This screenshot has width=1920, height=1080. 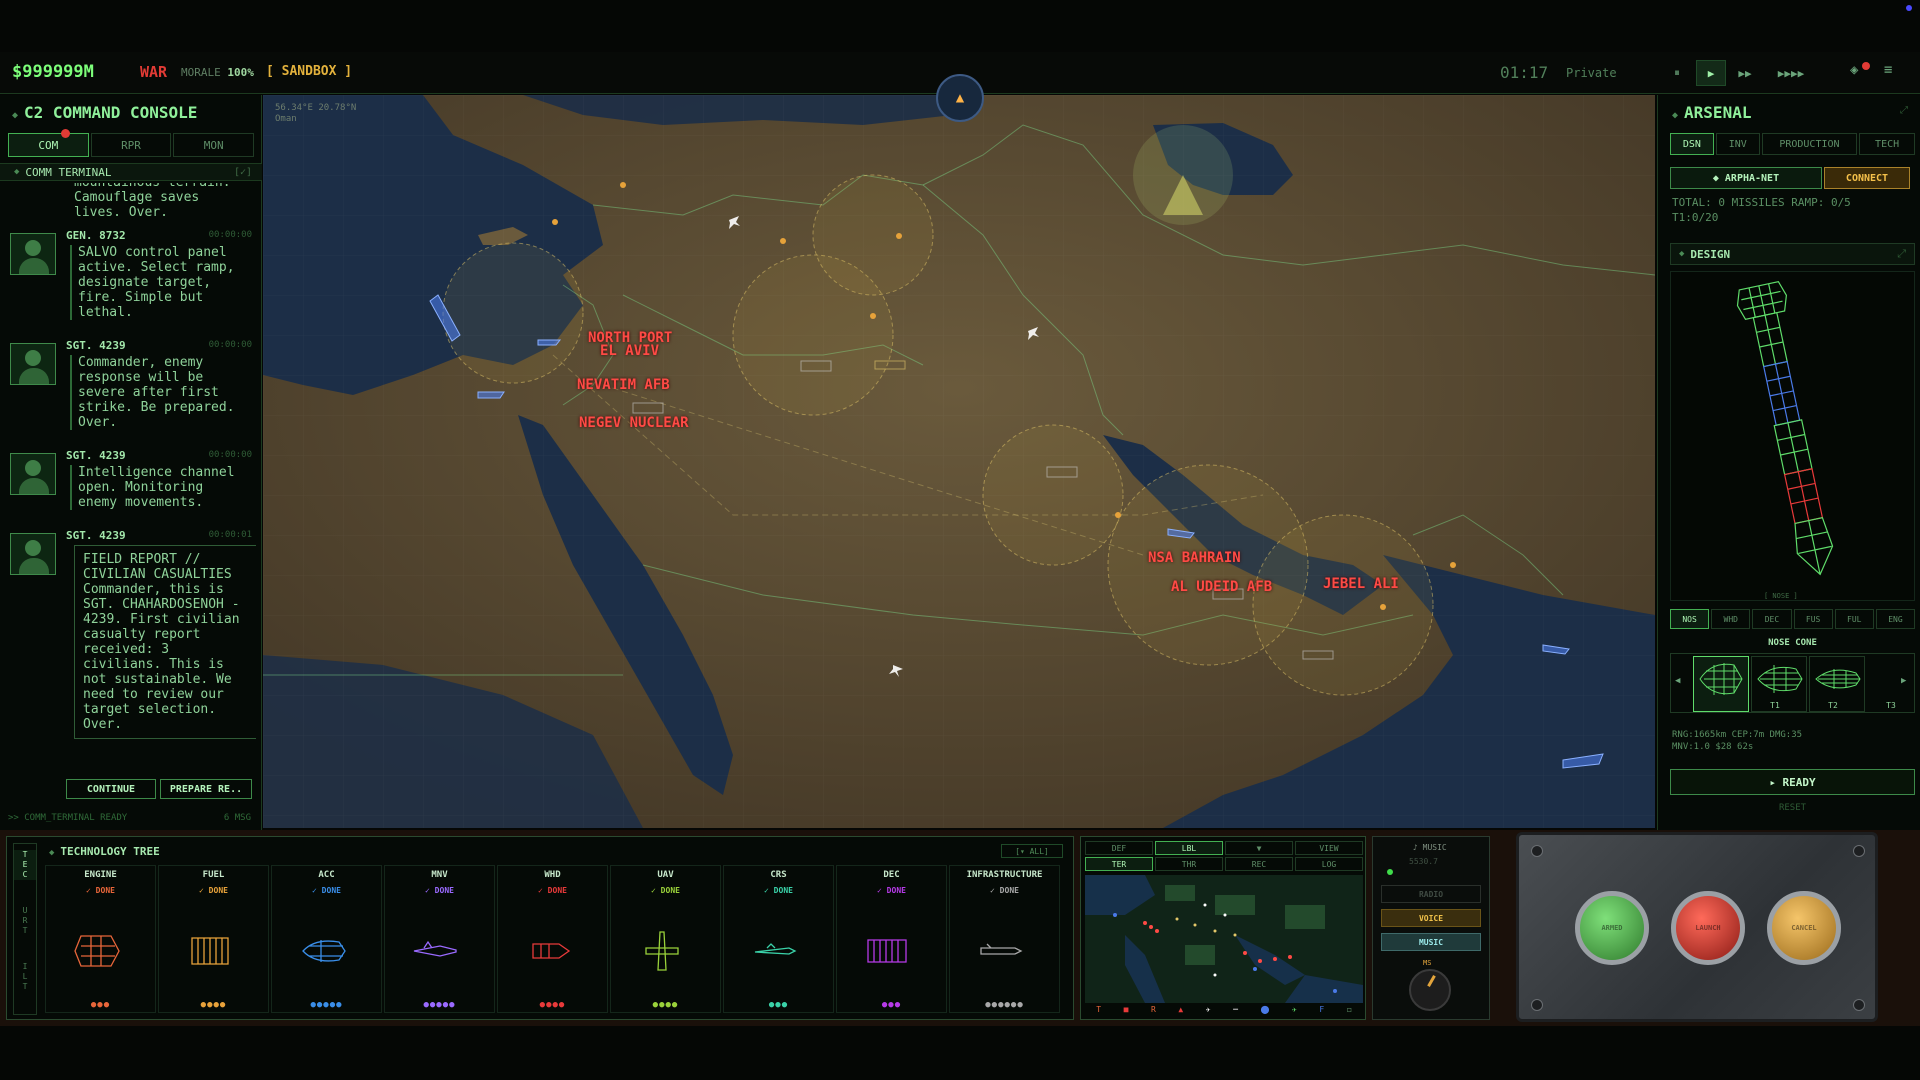 What do you see at coordinates (1194, 558) in the screenshot?
I see `target-label: NSA BAHRAIN` at bounding box center [1194, 558].